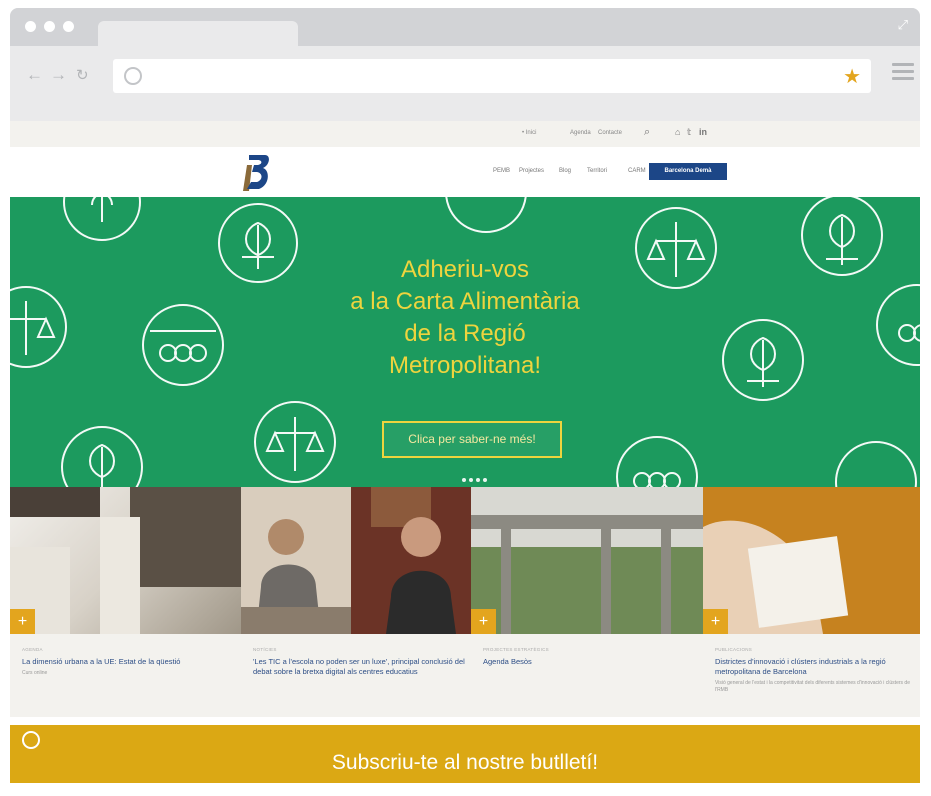 The height and width of the screenshot is (796, 931). What do you see at coordinates (465, 27) in the screenshot?
I see `title-bar: ⤢` at bounding box center [465, 27].